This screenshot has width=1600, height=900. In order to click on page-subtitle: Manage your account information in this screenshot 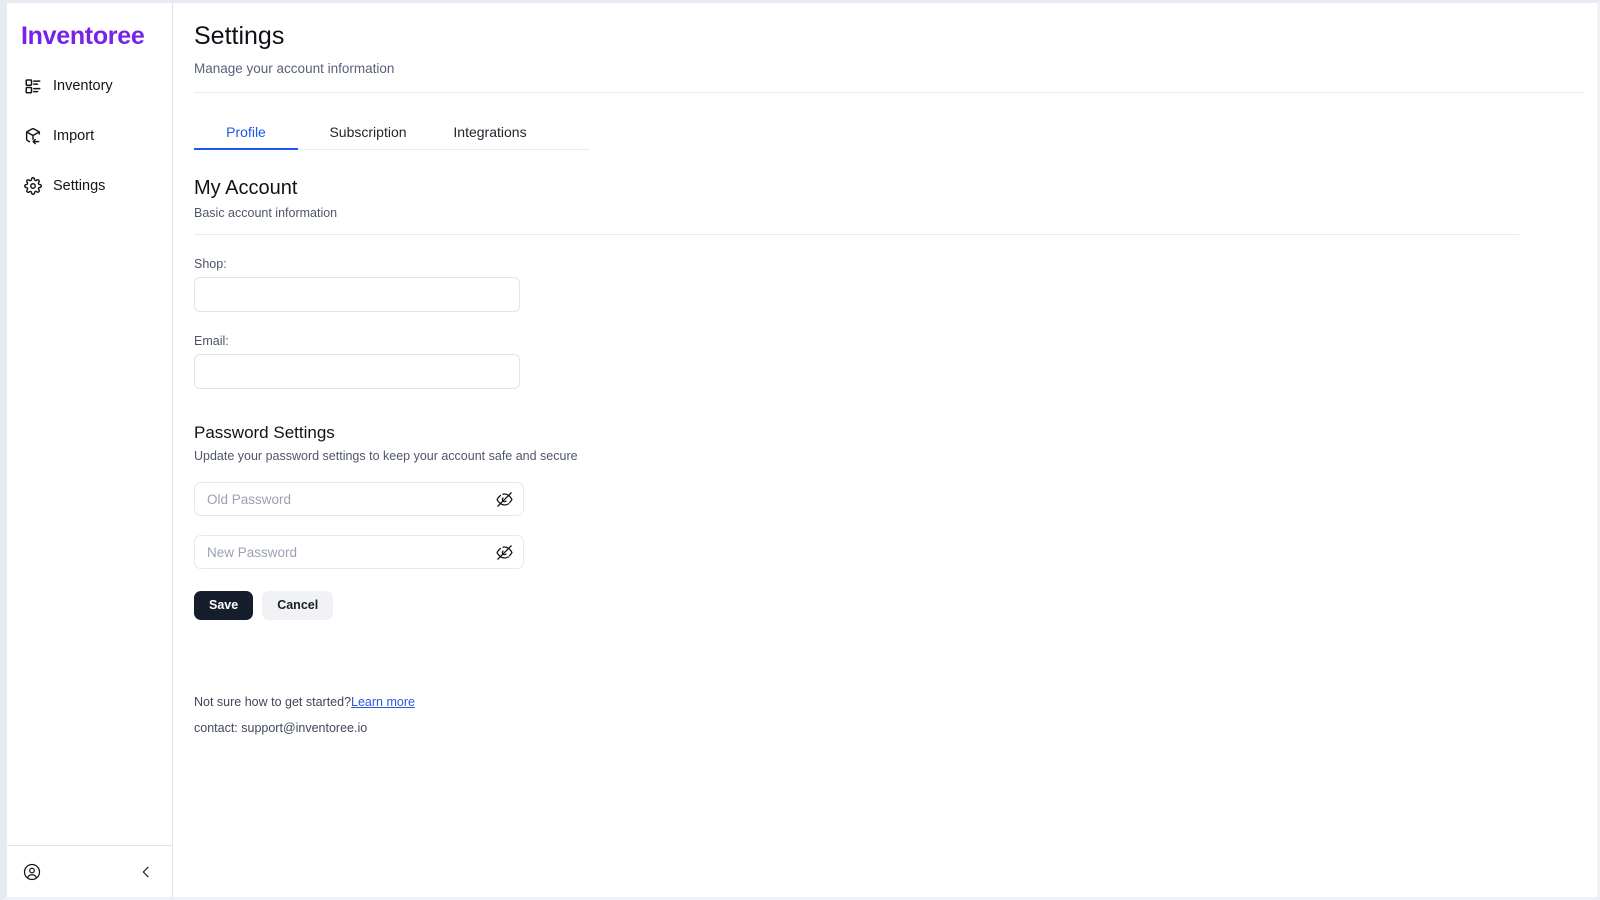, I will do `click(294, 69)`.